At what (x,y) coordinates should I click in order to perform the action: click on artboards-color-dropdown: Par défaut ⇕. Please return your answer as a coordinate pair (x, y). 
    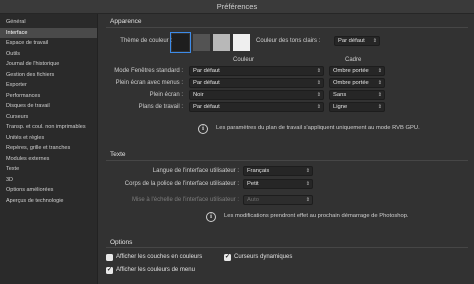
    Looking at the image, I should click on (256, 107).